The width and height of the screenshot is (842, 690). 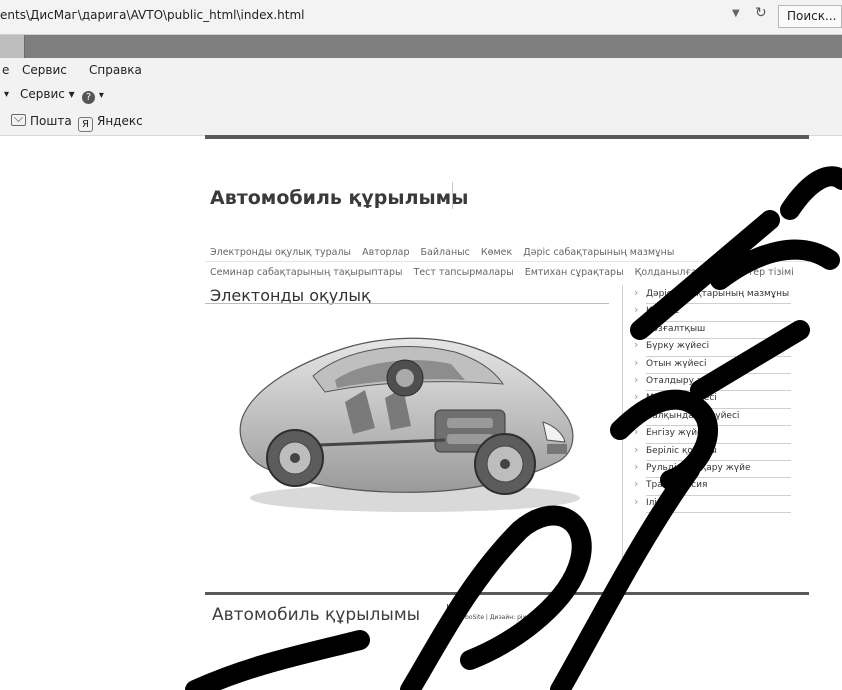 What do you see at coordinates (598, 252) in the screenshot?
I see `nav-link-lectures: Дәріс сабақтарының мазмұны` at bounding box center [598, 252].